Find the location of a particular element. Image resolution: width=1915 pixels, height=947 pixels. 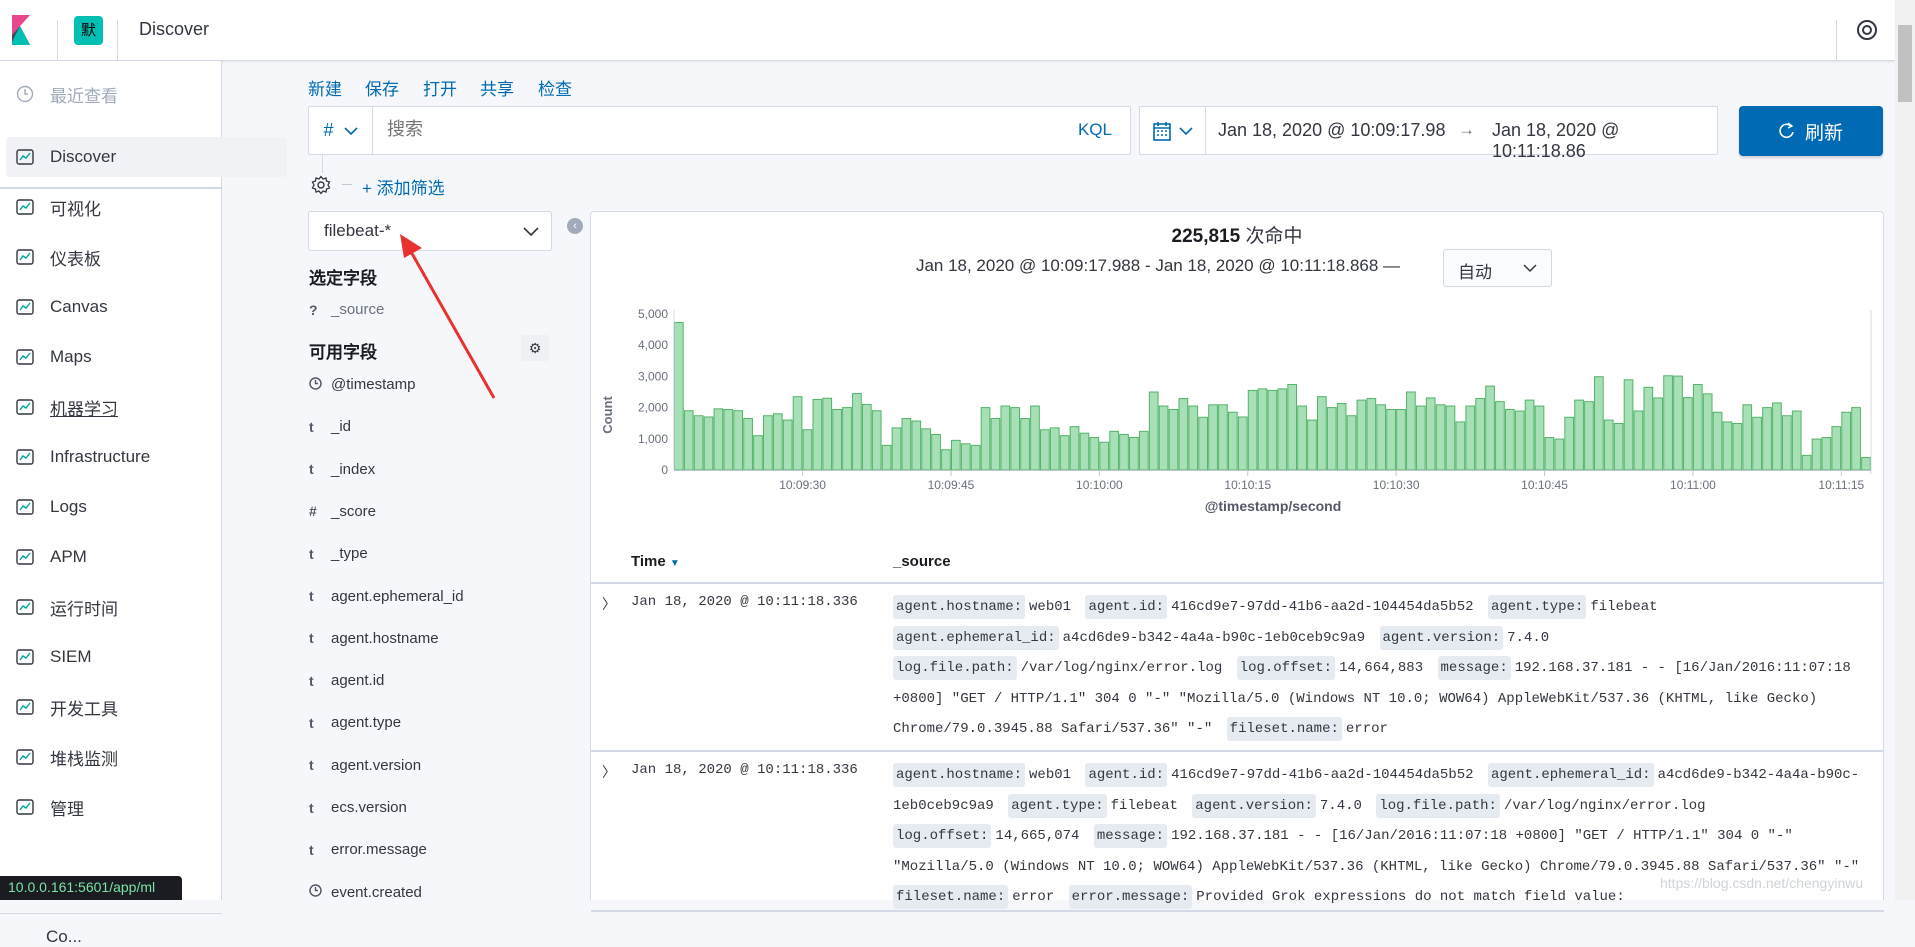

space-avatar: 默 is located at coordinates (88, 30).